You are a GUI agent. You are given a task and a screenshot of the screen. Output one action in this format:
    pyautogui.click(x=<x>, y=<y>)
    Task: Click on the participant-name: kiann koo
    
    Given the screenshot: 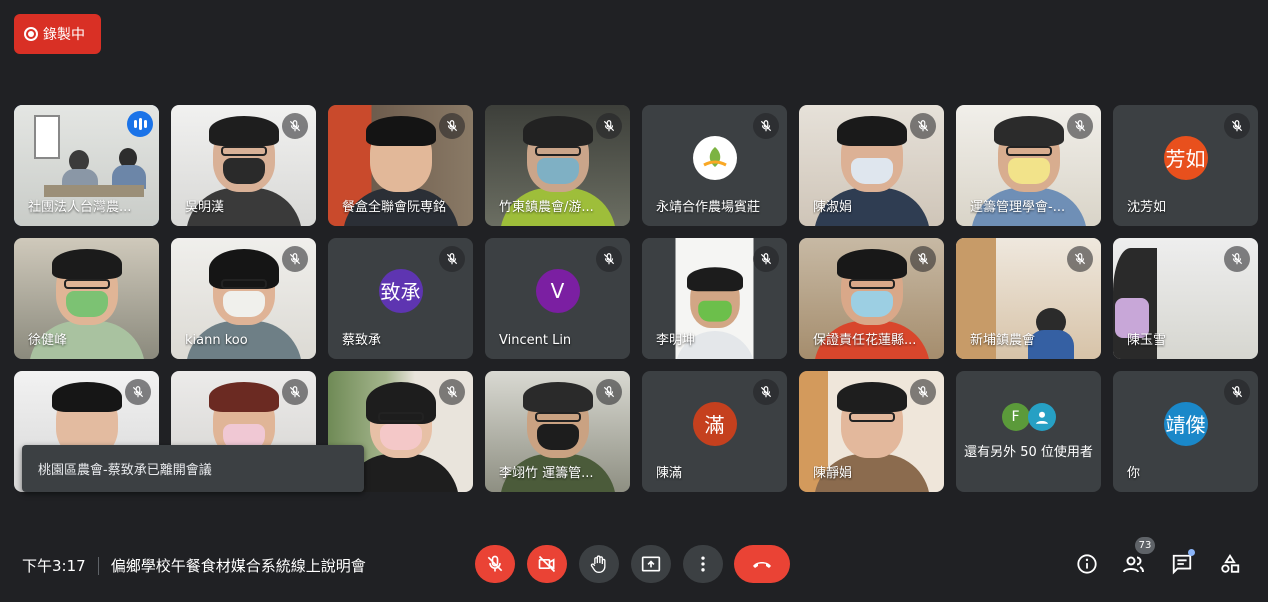 What is the action you would take?
    pyautogui.click(x=216, y=340)
    